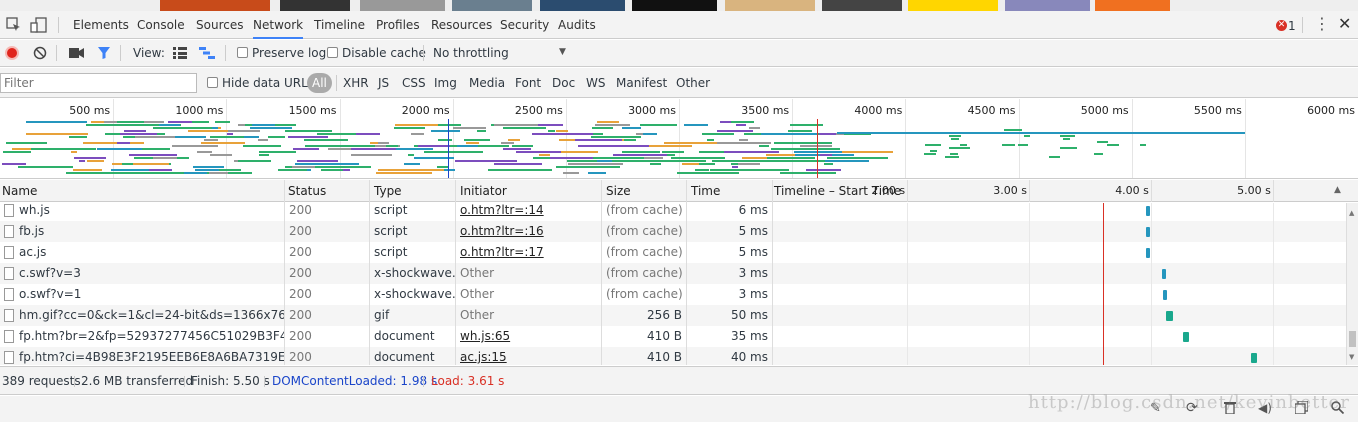 The height and width of the screenshot is (422, 1358). I want to click on timeline-tick-label: 3.00 s, so click(1010, 190).